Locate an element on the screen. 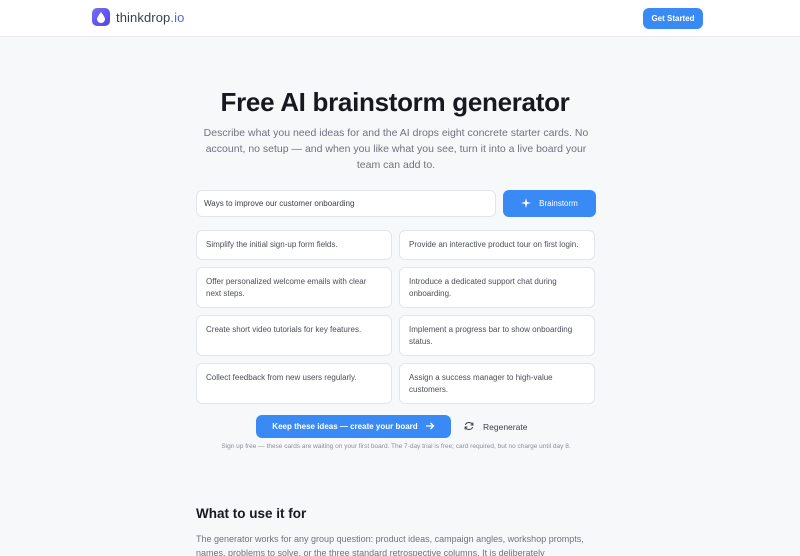 This screenshot has height=556, width=800. refresh-icon is located at coordinates (469, 427).